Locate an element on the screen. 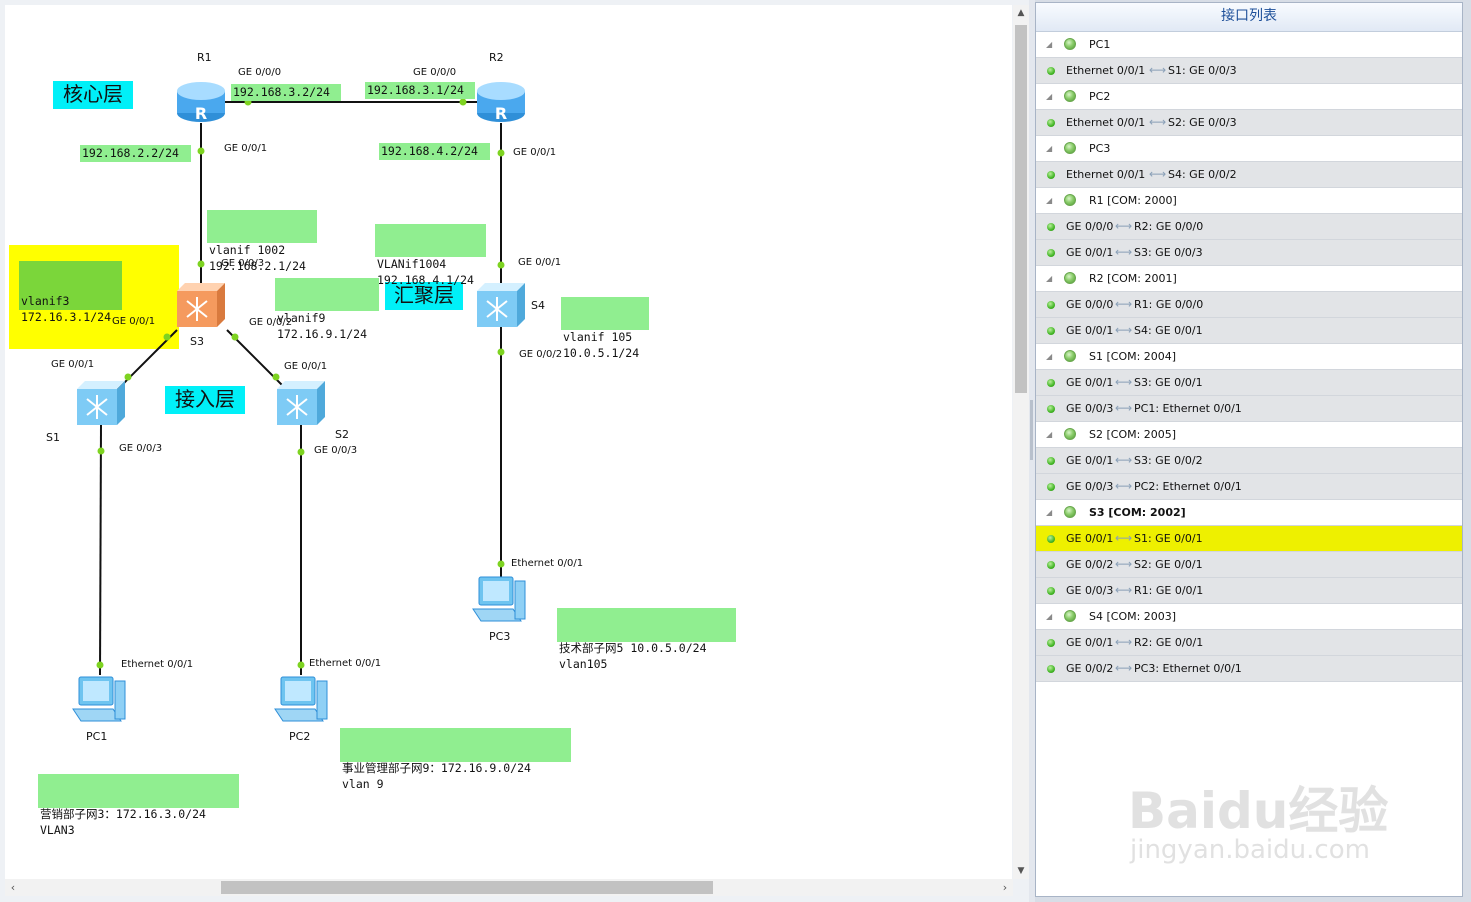 The height and width of the screenshot is (902, 1471). port-label-s1-g1: GE 0/0/1 is located at coordinates (73, 364).